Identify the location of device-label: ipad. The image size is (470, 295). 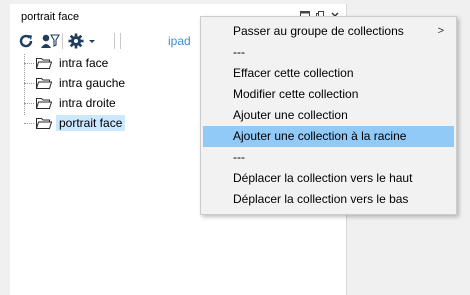
(179, 41).